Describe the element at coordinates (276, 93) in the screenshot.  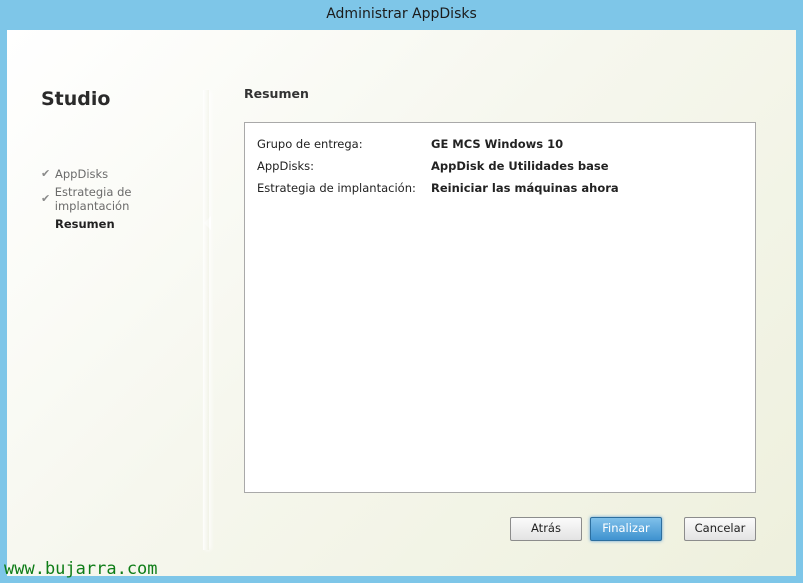
I see `section-title: Resumen` at that location.